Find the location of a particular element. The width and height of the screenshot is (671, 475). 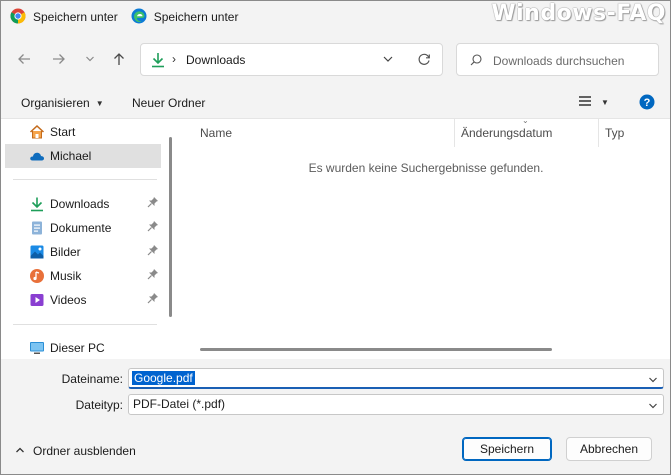

arrow-left-icon is located at coordinates (24, 60).